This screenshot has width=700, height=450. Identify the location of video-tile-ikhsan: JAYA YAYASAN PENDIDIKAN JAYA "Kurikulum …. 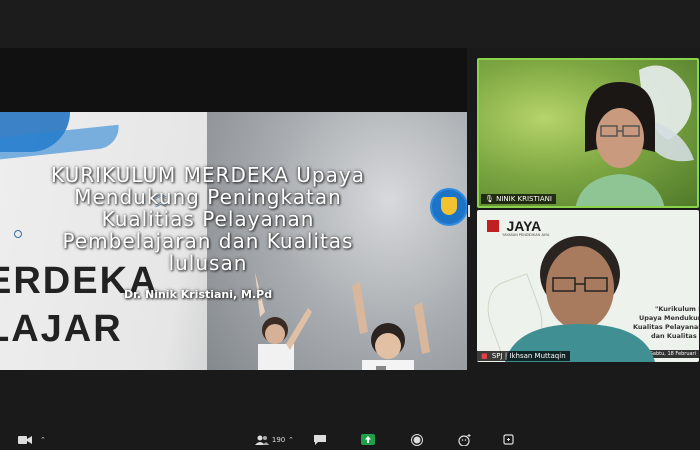
(588, 286).